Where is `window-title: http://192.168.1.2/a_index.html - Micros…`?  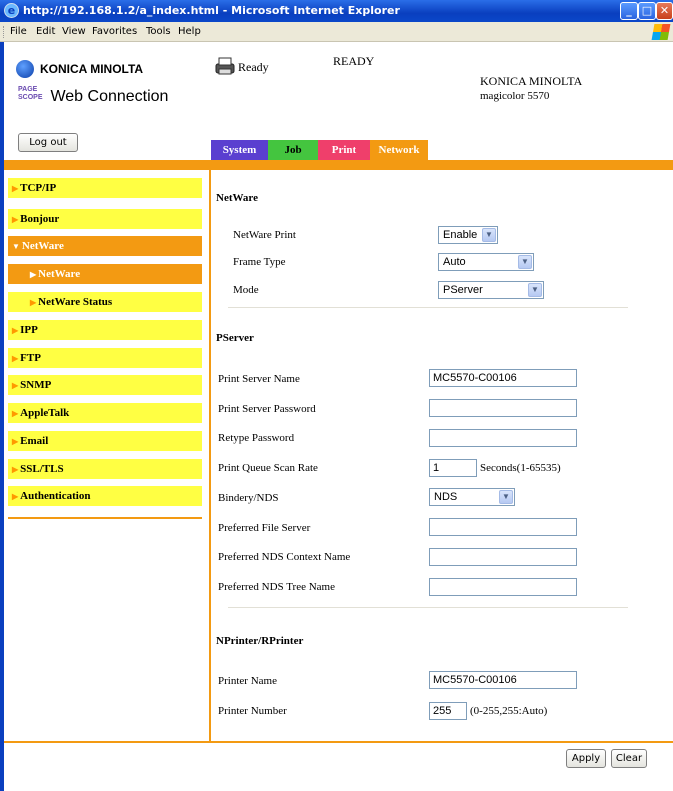 window-title: http://192.168.1.2/a_index.html - Micros… is located at coordinates (211, 10).